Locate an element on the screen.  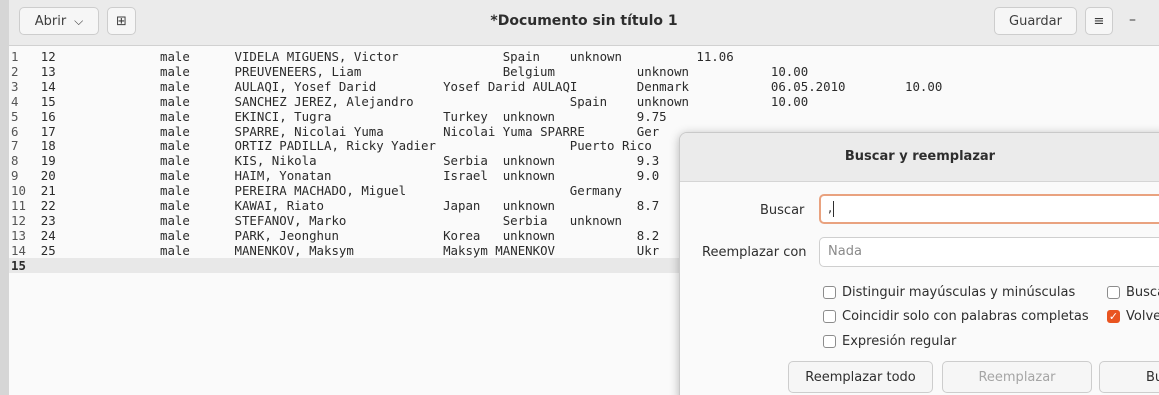
line-cell: 22 is located at coordinates (48, 205).